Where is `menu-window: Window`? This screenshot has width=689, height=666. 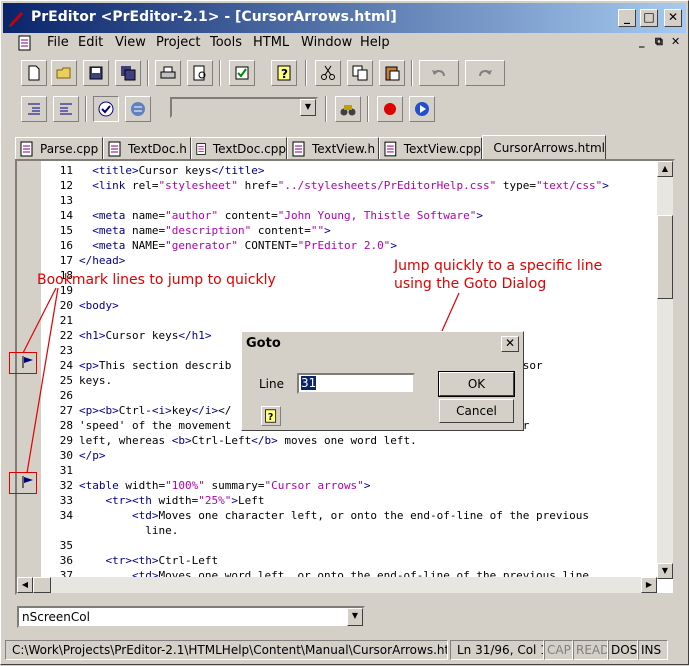 menu-window: Window is located at coordinates (326, 42).